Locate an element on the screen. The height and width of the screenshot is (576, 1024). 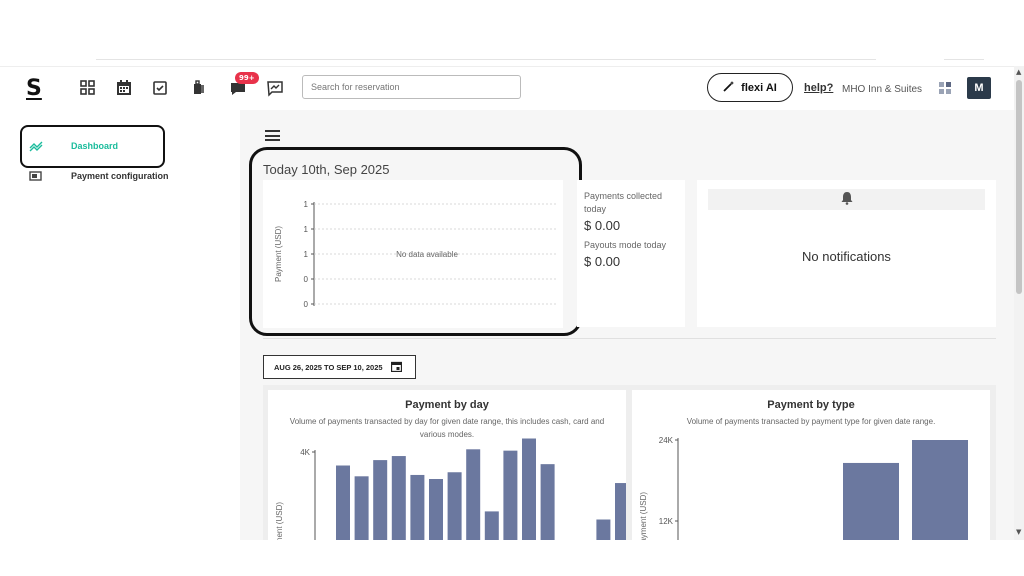
grid-view-icon is located at coordinates (88, 88).